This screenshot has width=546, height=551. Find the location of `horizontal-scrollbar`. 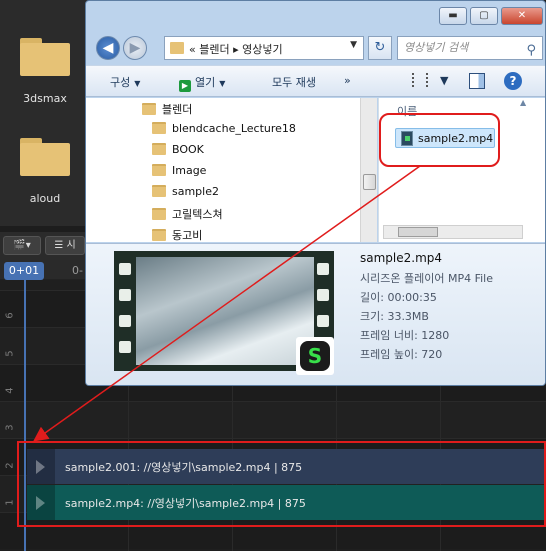

horizontal-scrollbar is located at coordinates (453, 232).